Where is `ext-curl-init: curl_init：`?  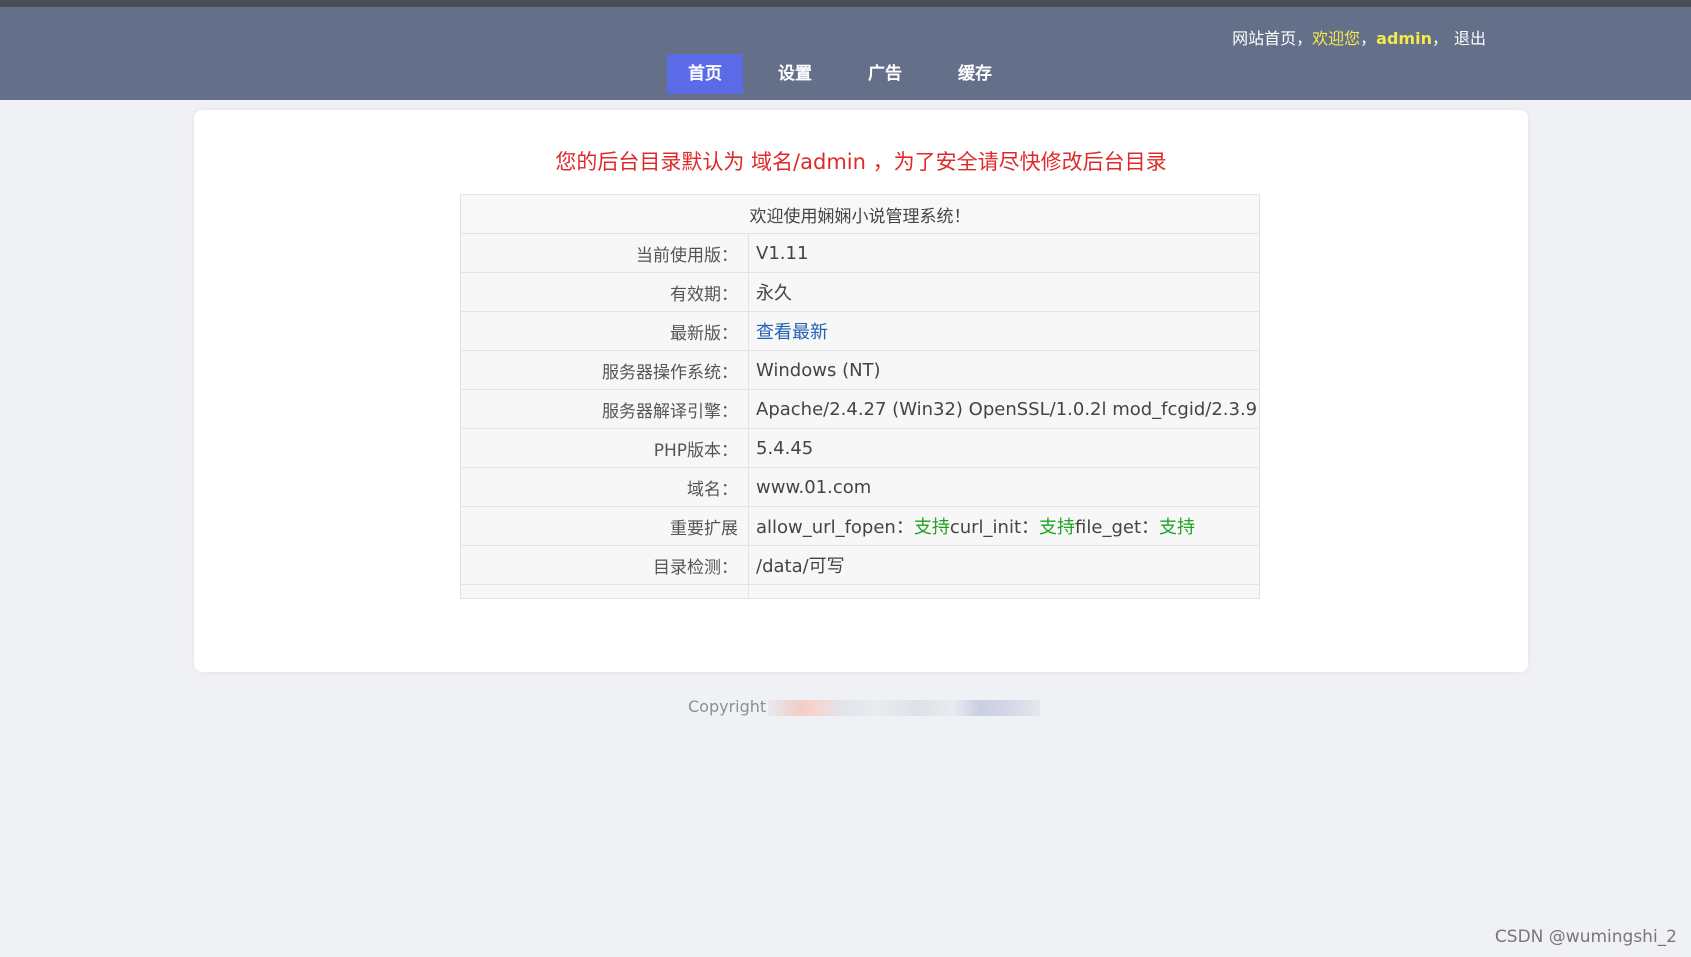 ext-curl-init: curl_init： is located at coordinates (994, 527).